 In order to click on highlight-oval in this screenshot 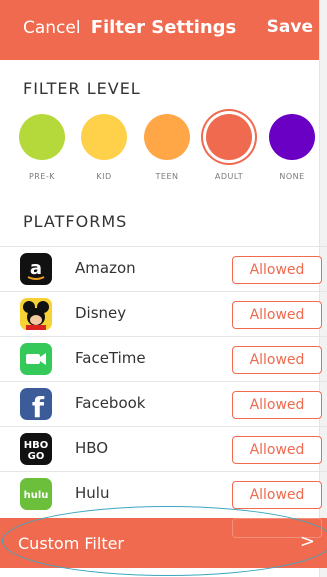, I will do `click(164, 541)`.